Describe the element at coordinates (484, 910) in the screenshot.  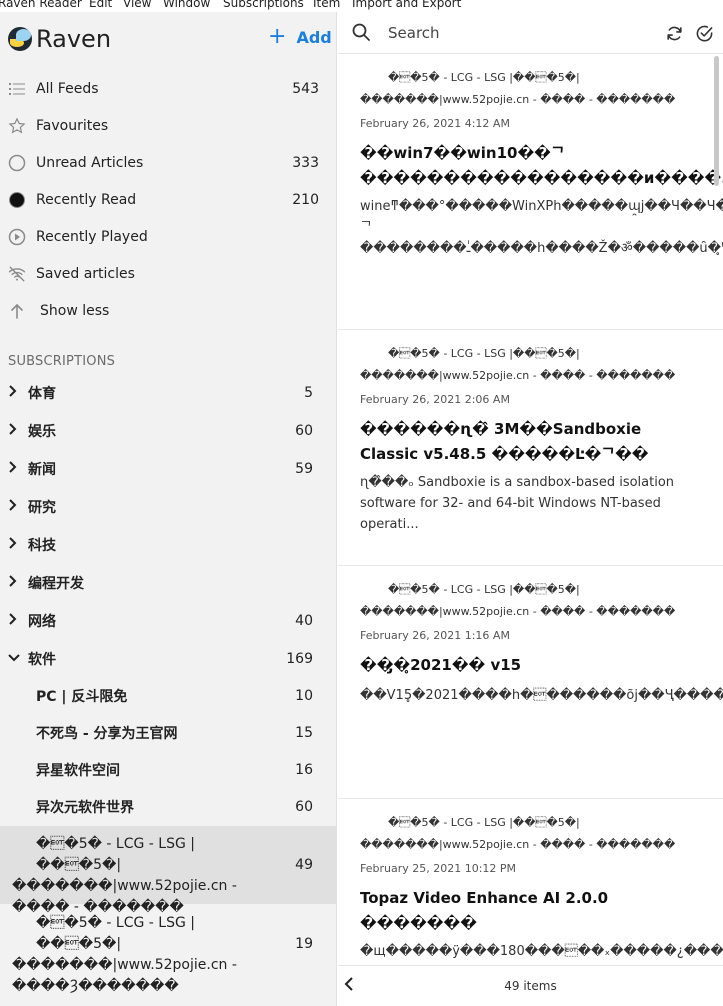
I see `article-title: Topaz Video Enhance AI 2.0.0 �������` at that location.